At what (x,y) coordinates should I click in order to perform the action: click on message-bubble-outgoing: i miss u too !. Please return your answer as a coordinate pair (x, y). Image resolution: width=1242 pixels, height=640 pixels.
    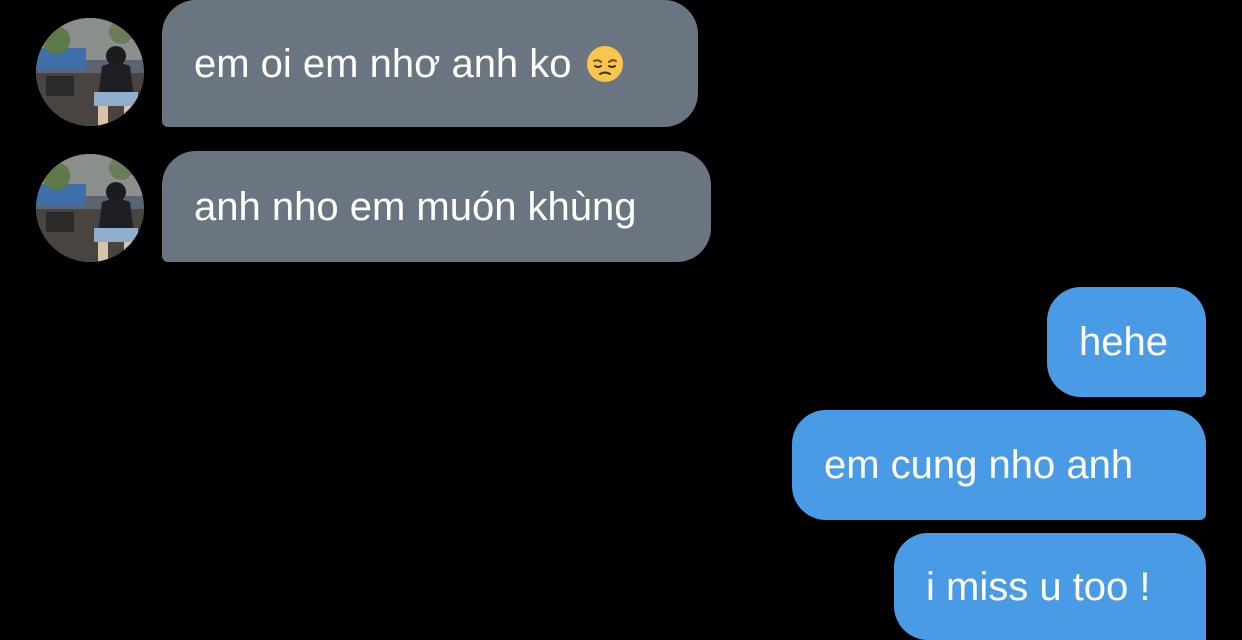
    Looking at the image, I should click on (1050, 586).